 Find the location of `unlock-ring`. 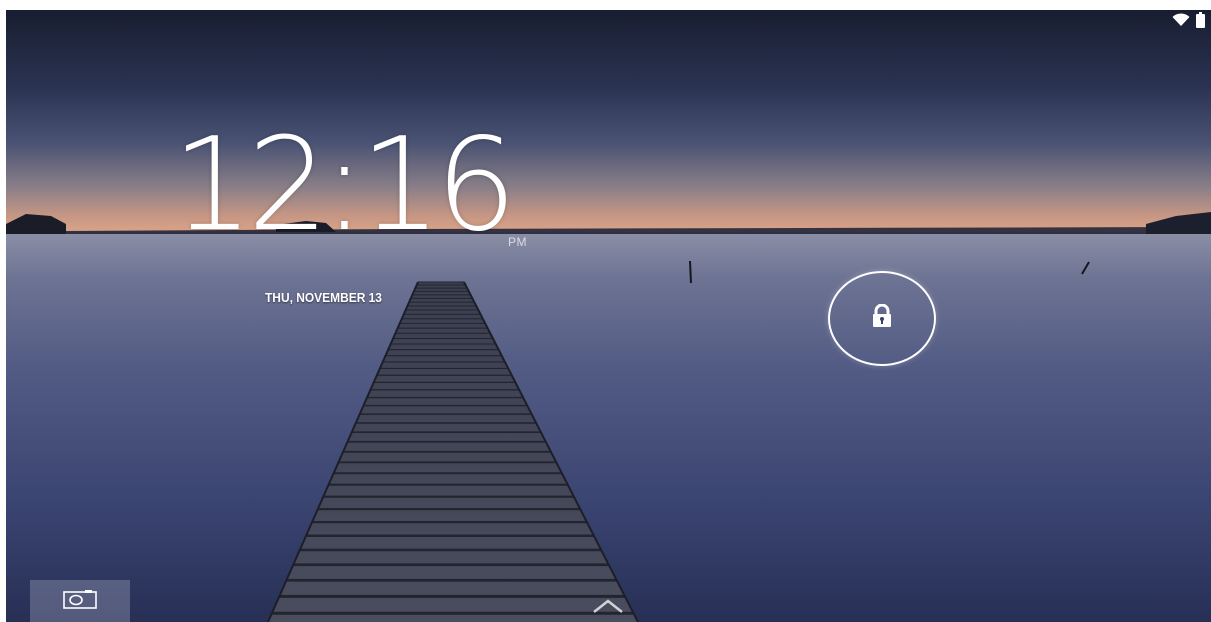

unlock-ring is located at coordinates (882, 318).